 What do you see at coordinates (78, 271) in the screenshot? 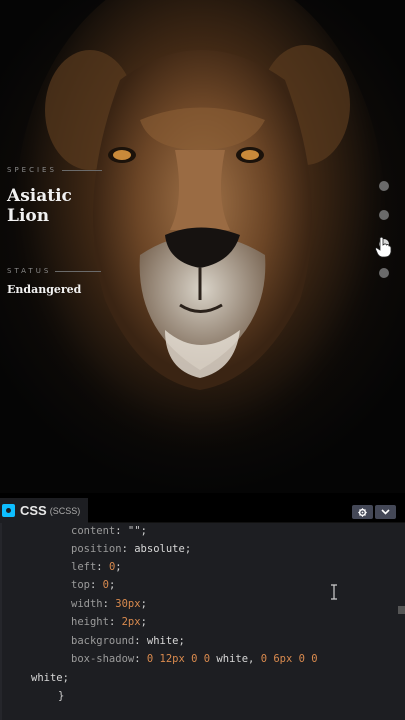
I see `status-divider` at bounding box center [78, 271].